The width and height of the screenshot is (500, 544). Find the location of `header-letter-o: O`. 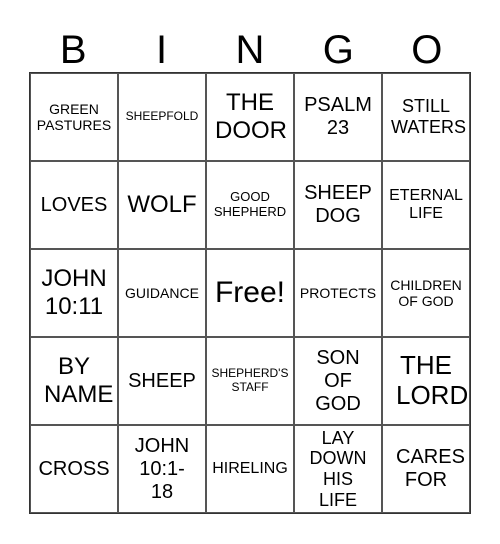

header-letter-o: O is located at coordinates (427, 50).